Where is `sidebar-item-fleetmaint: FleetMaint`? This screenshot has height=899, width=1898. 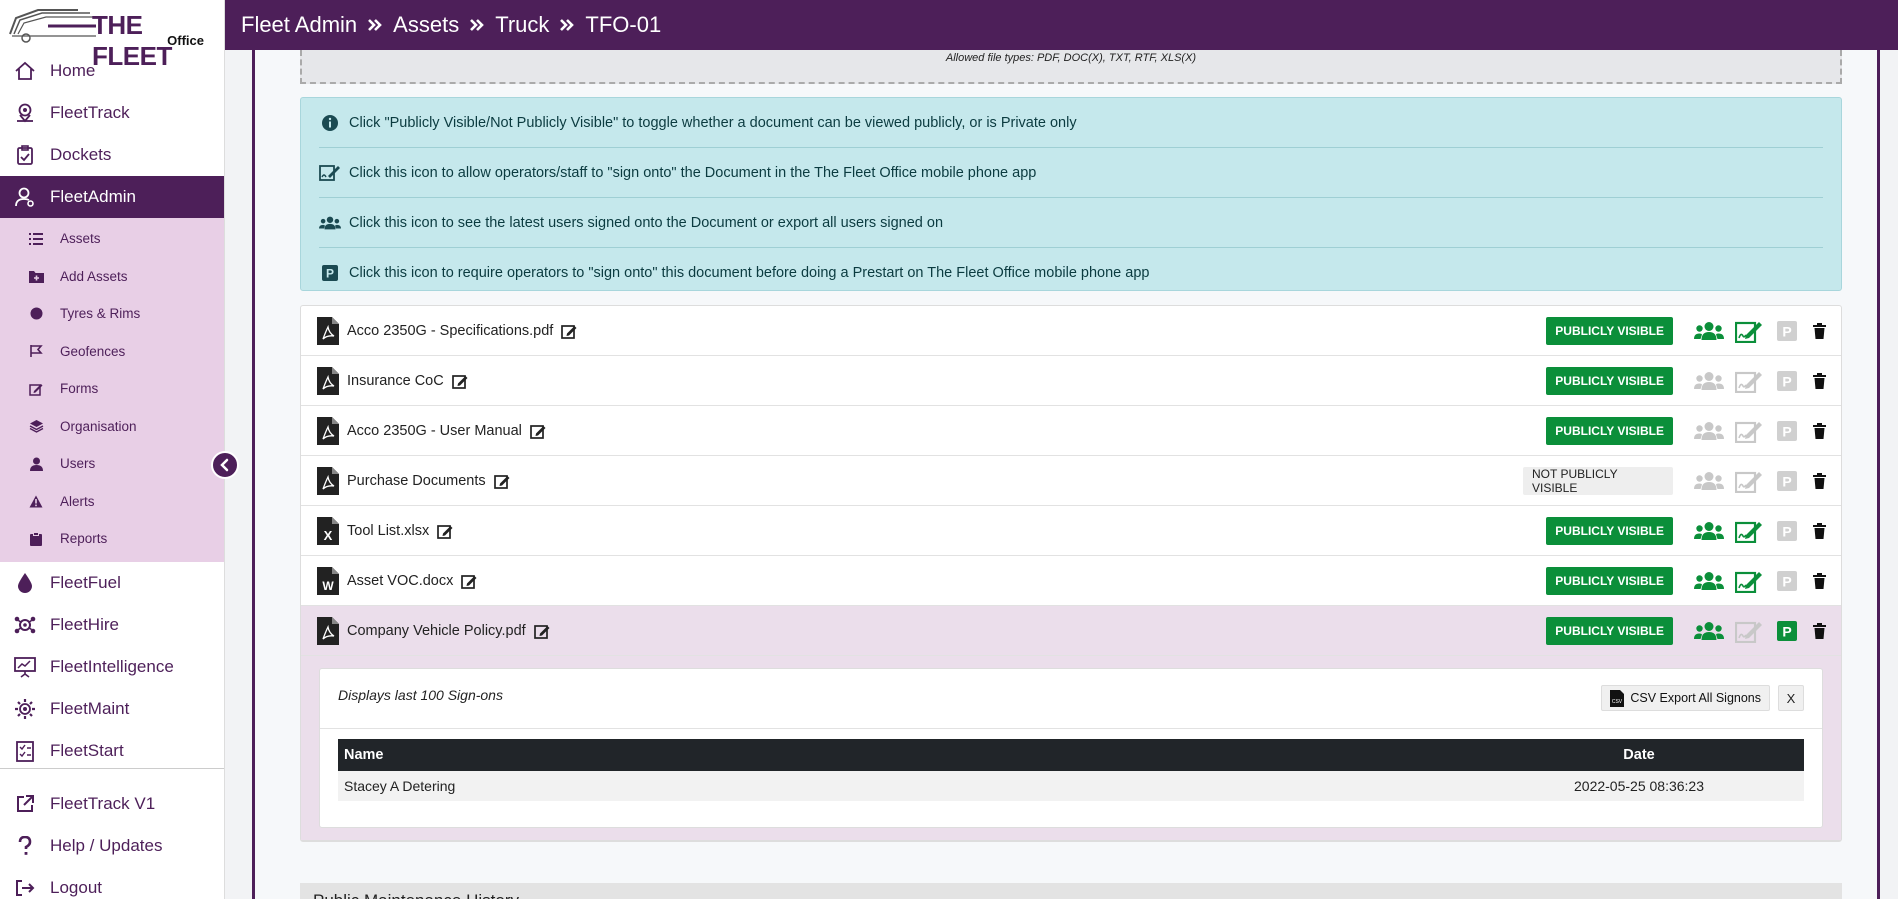
sidebar-item-fleetmaint: FleetMaint is located at coordinates (112, 709).